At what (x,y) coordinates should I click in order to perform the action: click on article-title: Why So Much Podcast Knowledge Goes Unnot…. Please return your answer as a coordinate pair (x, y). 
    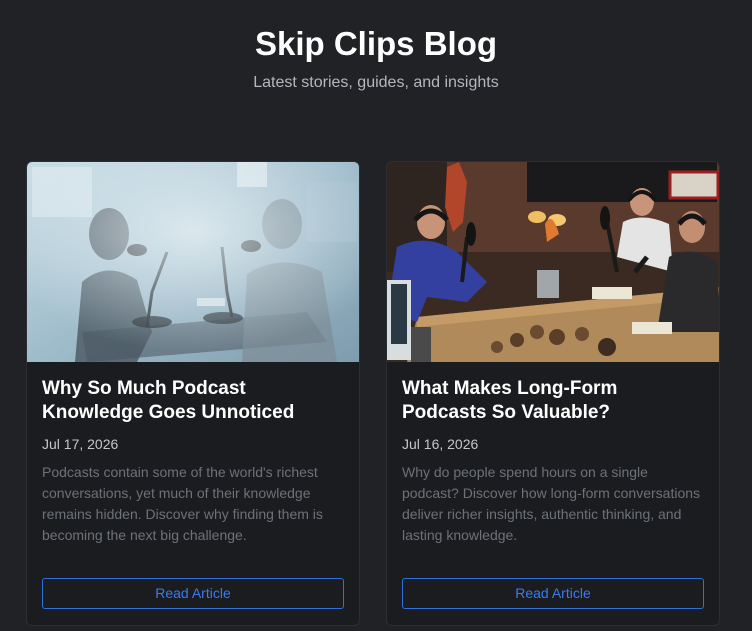
    Looking at the image, I should click on (192, 401).